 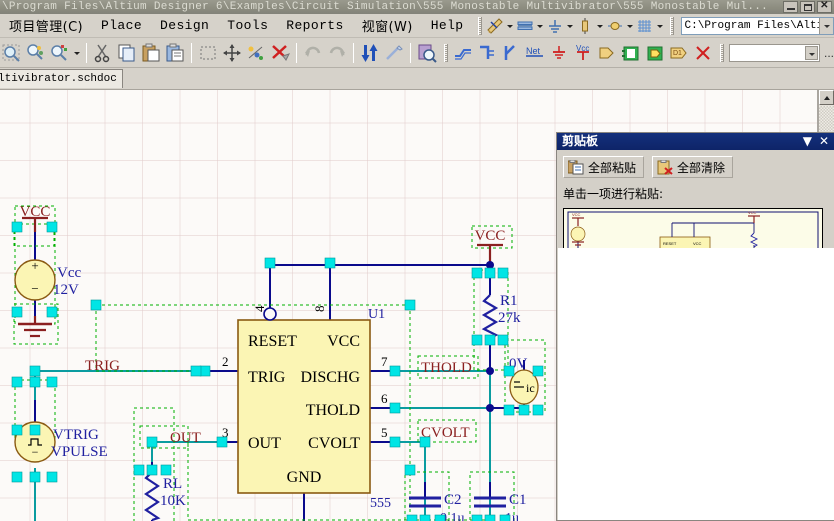 What do you see at coordinates (208, 53) in the screenshot?
I see `select-area-icon` at bounding box center [208, 53].